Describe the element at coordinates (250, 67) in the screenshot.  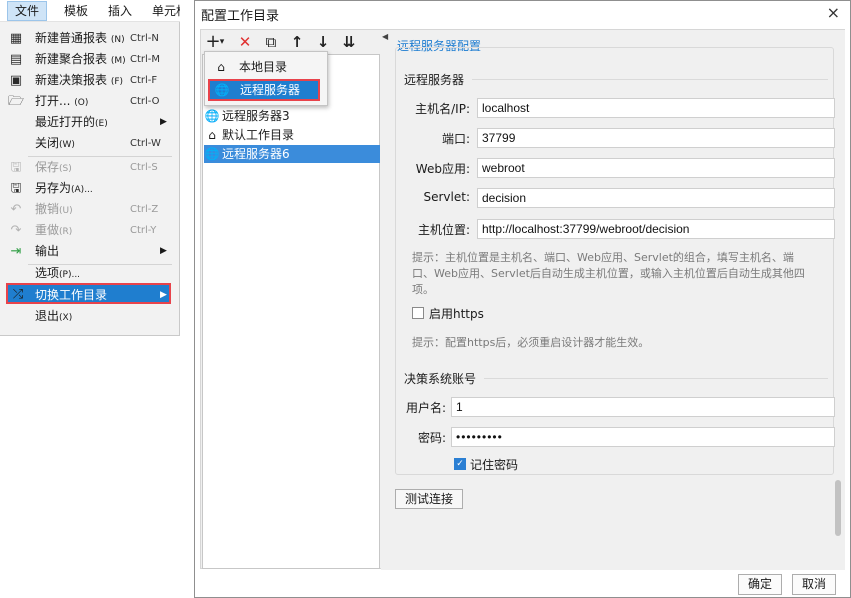
I see `popup-item-local: ⌂ 本地目录` at that location.